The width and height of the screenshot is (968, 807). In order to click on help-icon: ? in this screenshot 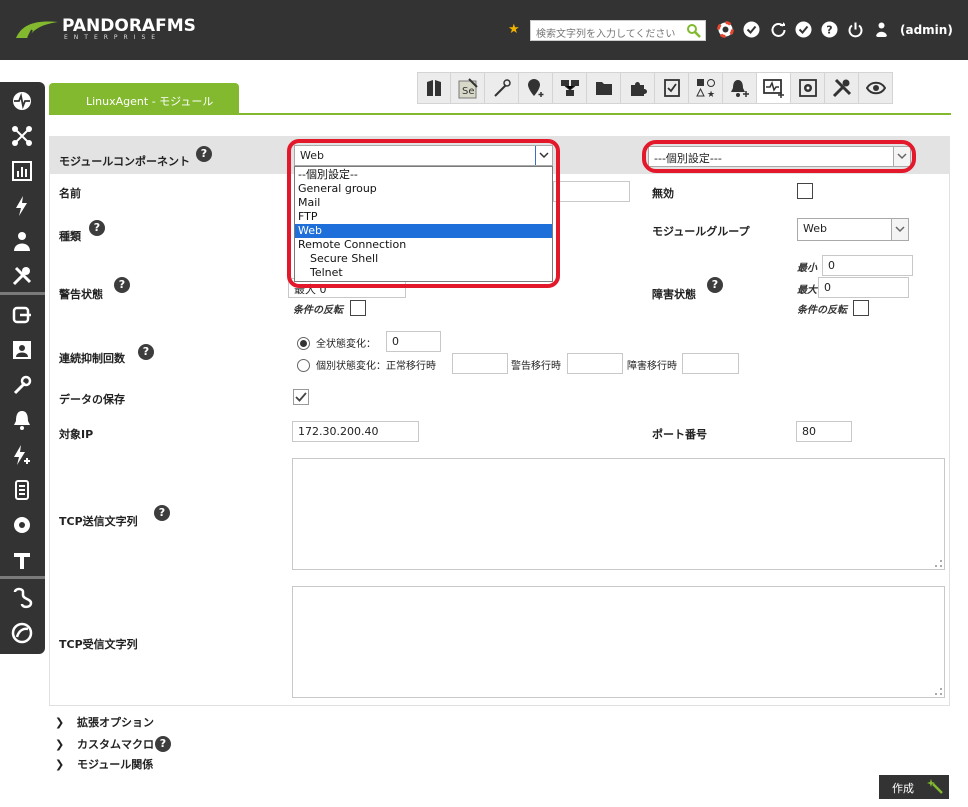, I will do `click(829, 29)`.